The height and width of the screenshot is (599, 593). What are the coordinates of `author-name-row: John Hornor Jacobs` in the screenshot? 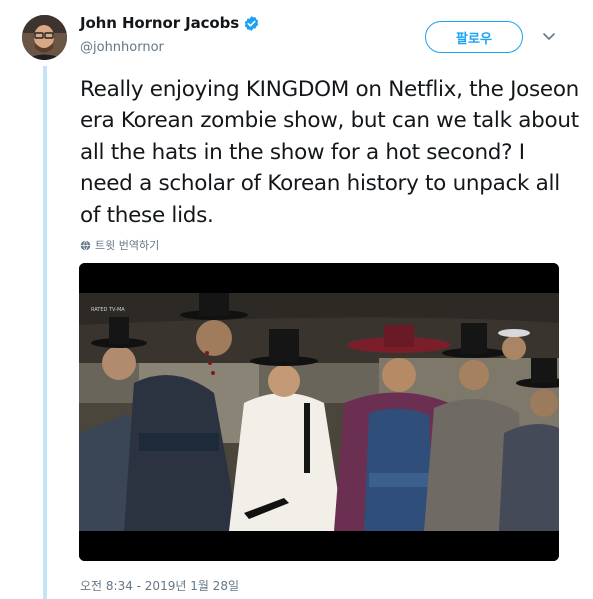 It's located at (170, 23).